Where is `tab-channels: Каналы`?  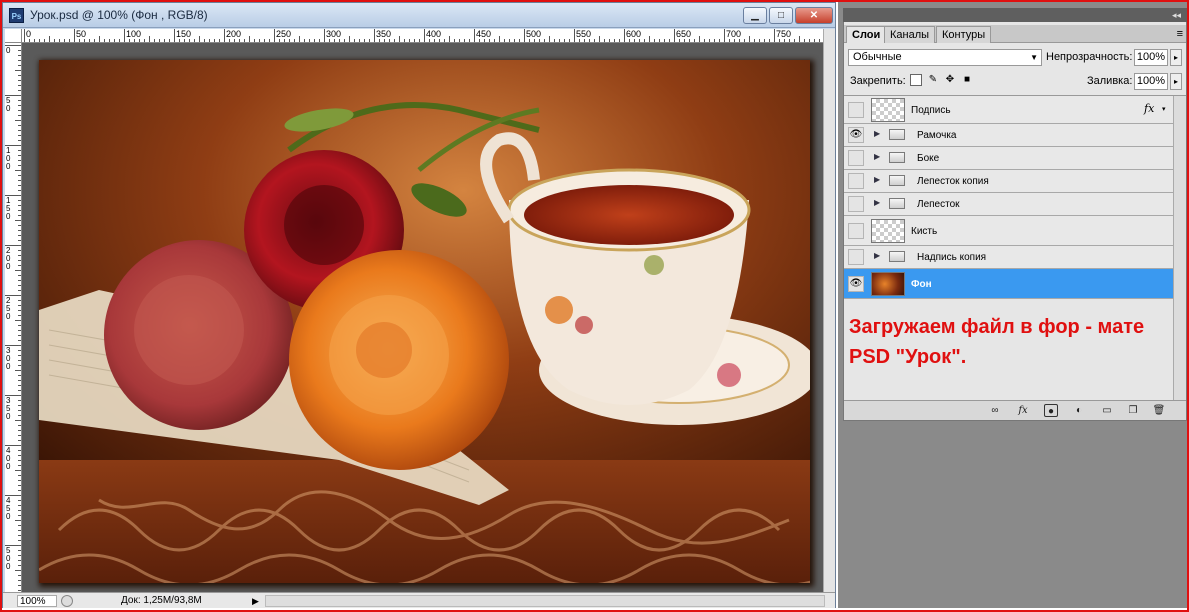
tab-channels: Каналы is located at coordinates (910, 34).